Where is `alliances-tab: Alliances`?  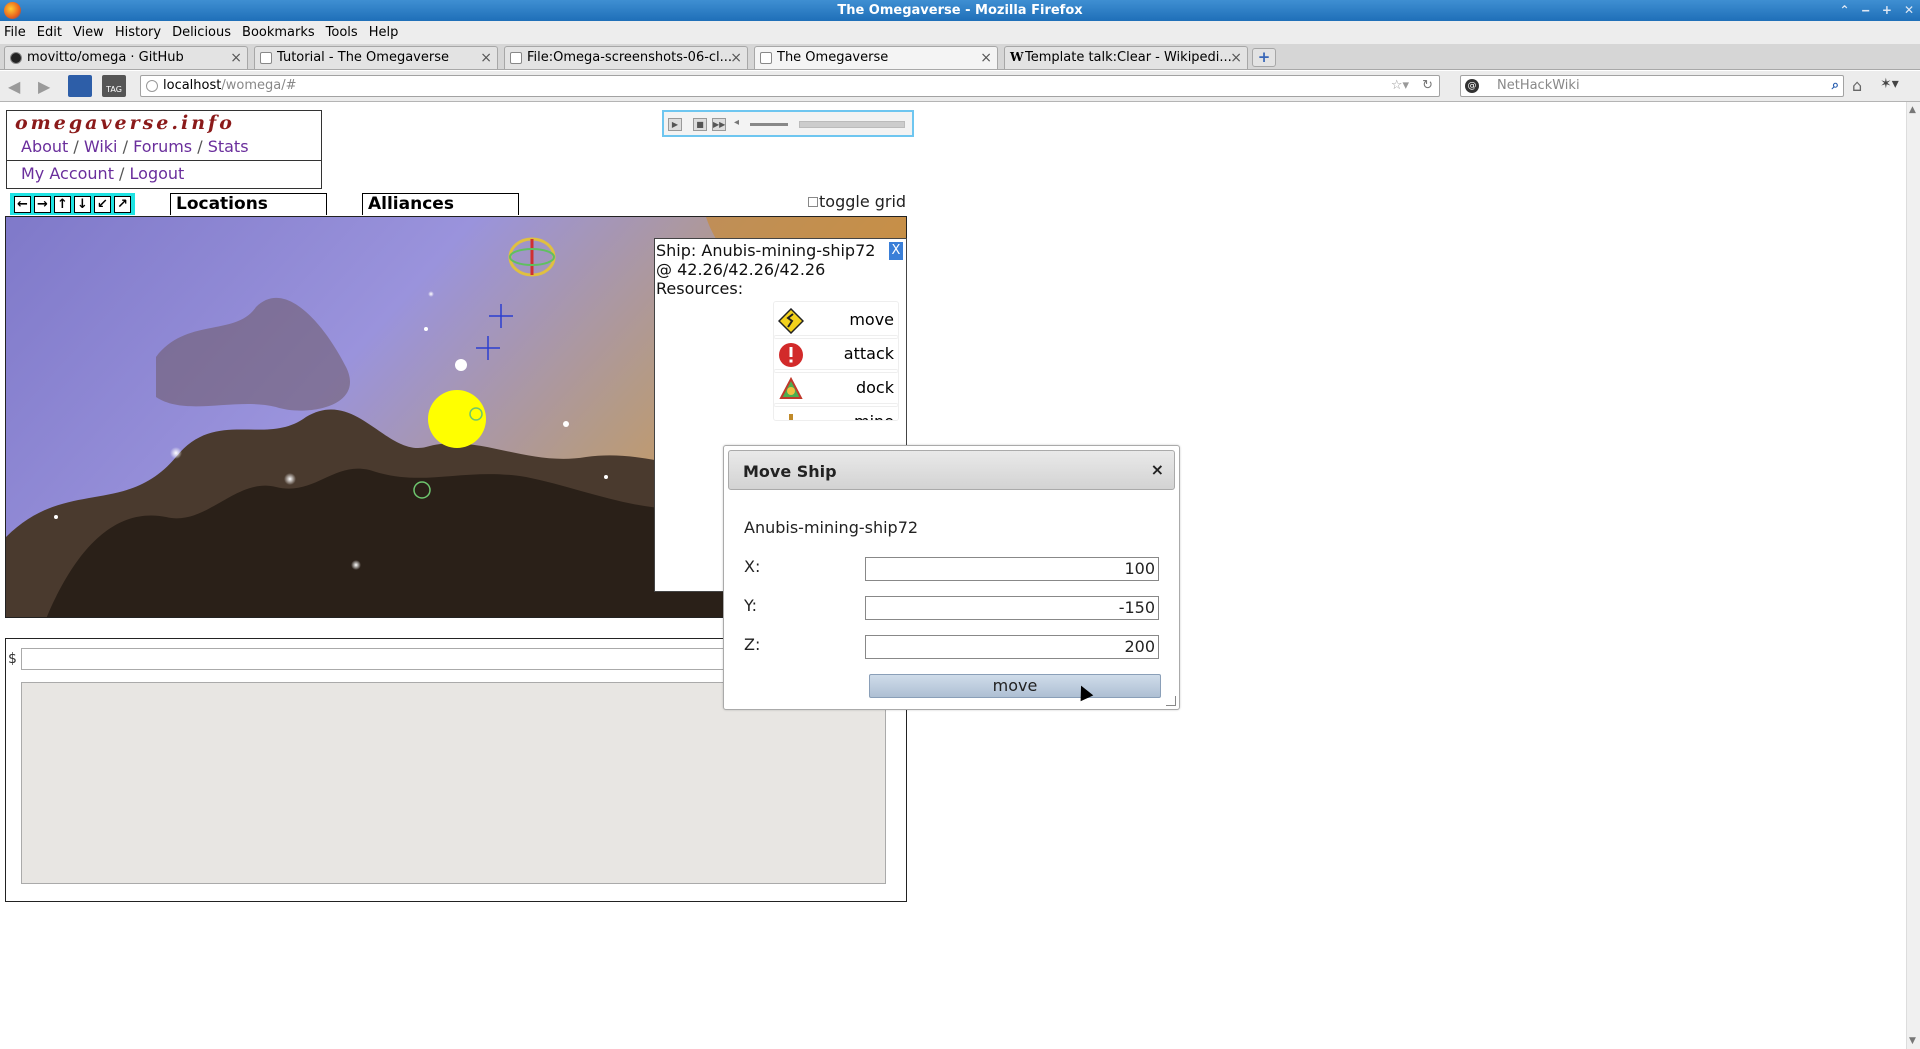 alliances-tab: Alliances is located at coordinates (440, 204).